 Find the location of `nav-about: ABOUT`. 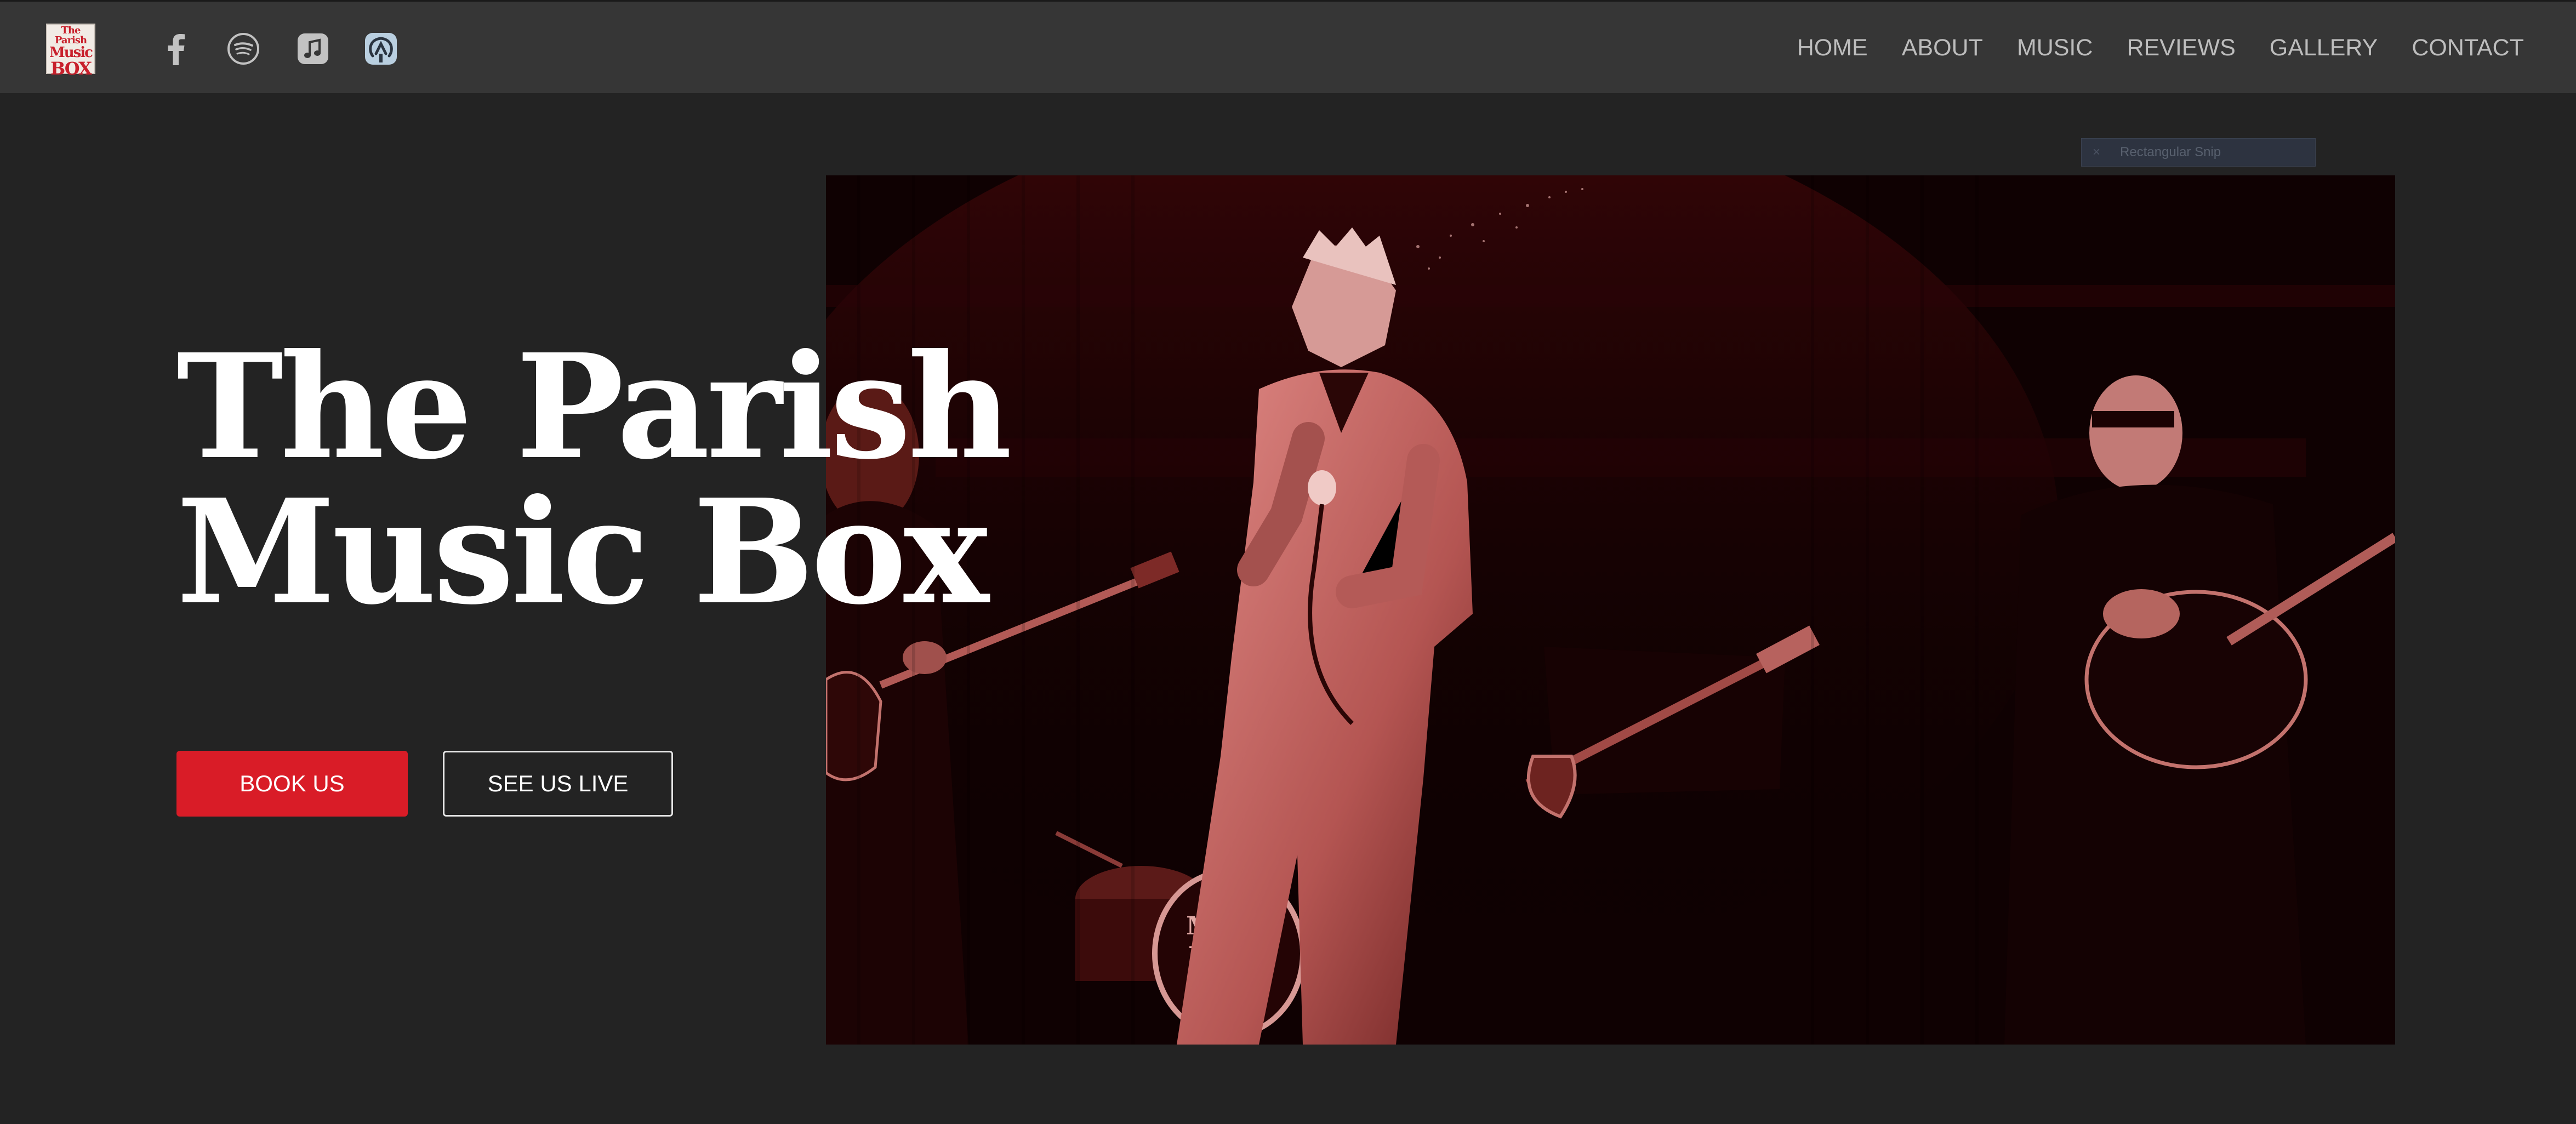

nav-about: ABOUT is located at coordinates (1942, 47).